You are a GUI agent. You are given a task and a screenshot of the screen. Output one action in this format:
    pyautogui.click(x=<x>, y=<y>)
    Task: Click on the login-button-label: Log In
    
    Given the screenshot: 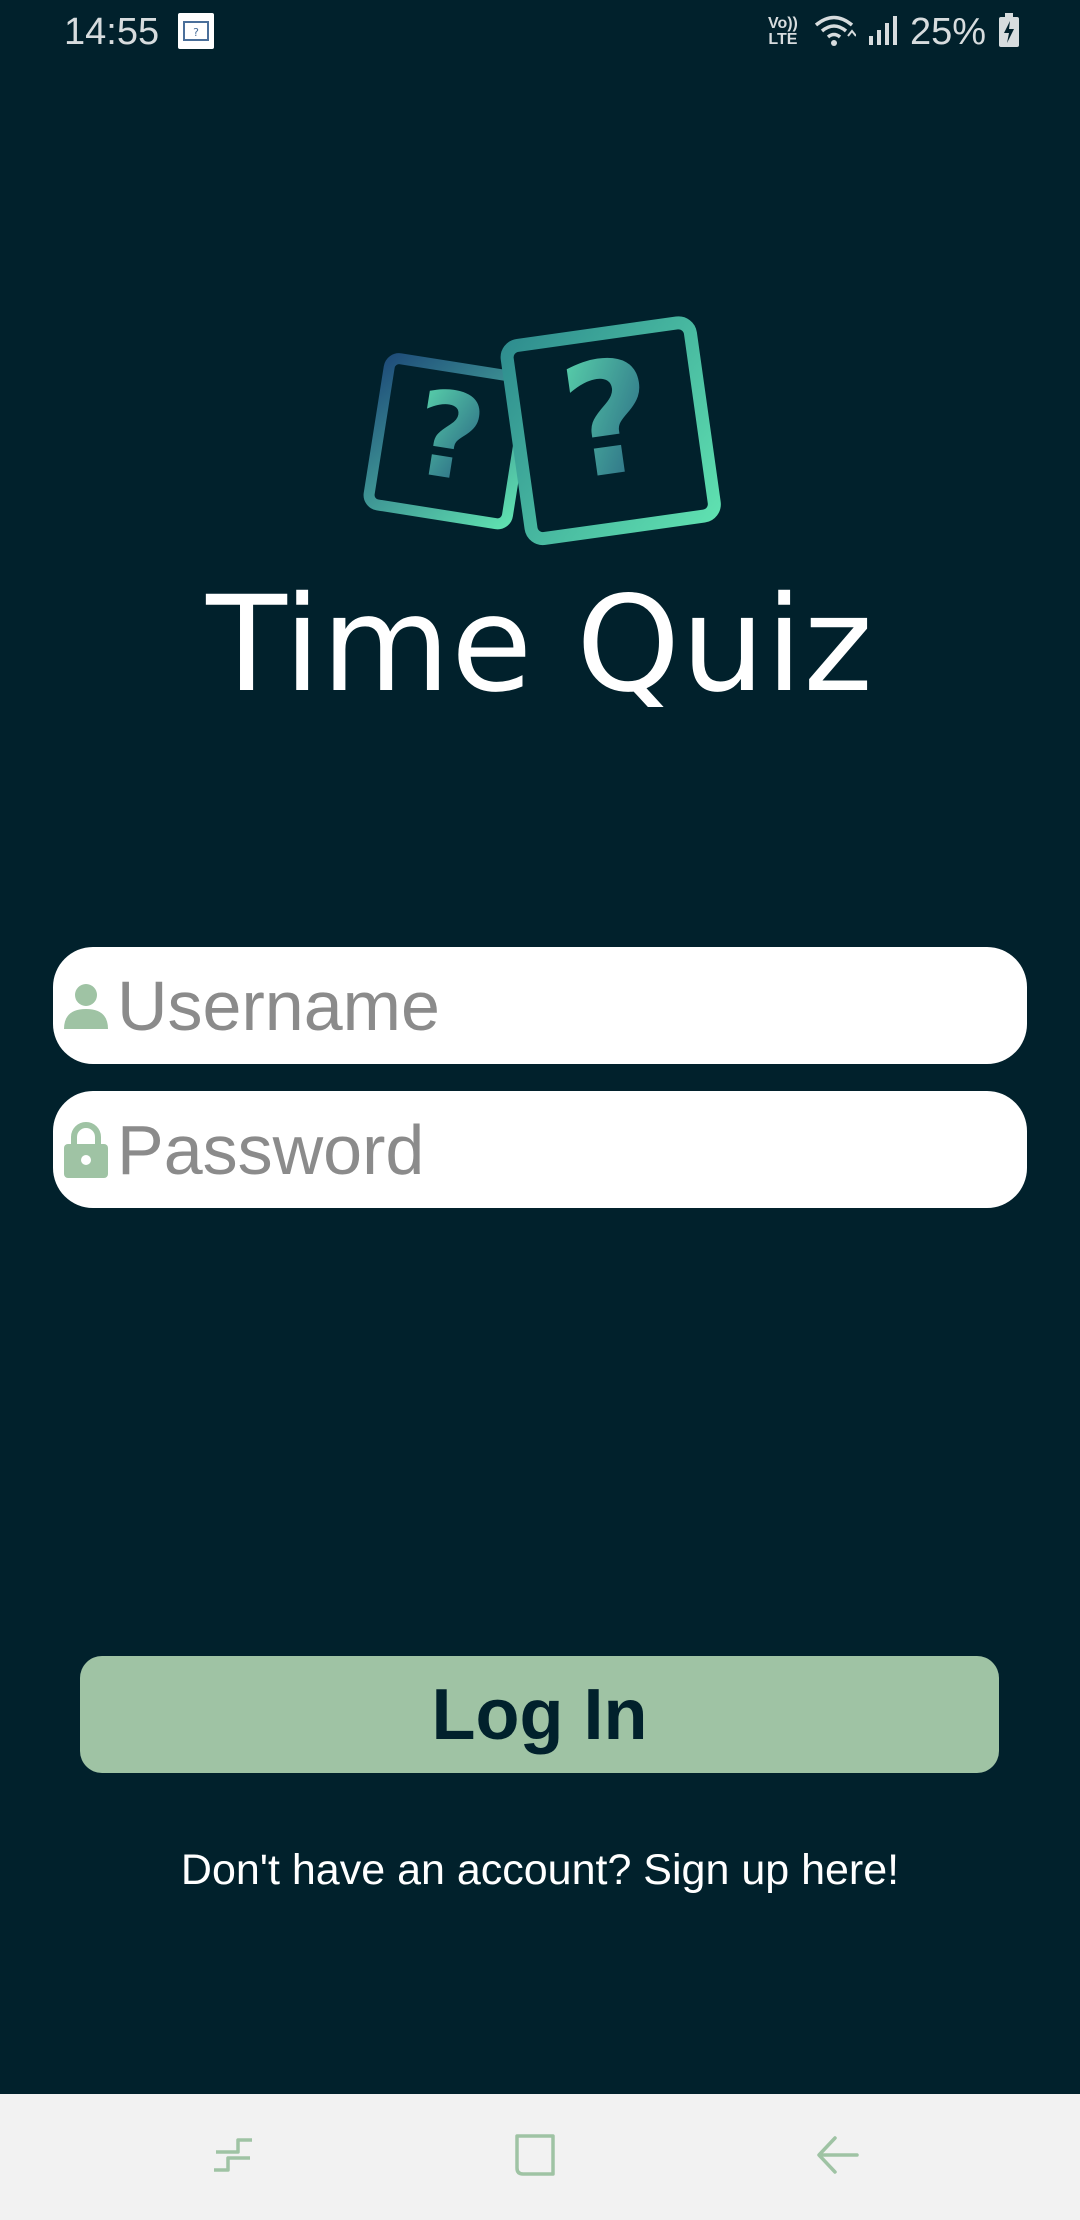 What is the action you would take?
    pyautogui.click(x=539, y=1714)
    